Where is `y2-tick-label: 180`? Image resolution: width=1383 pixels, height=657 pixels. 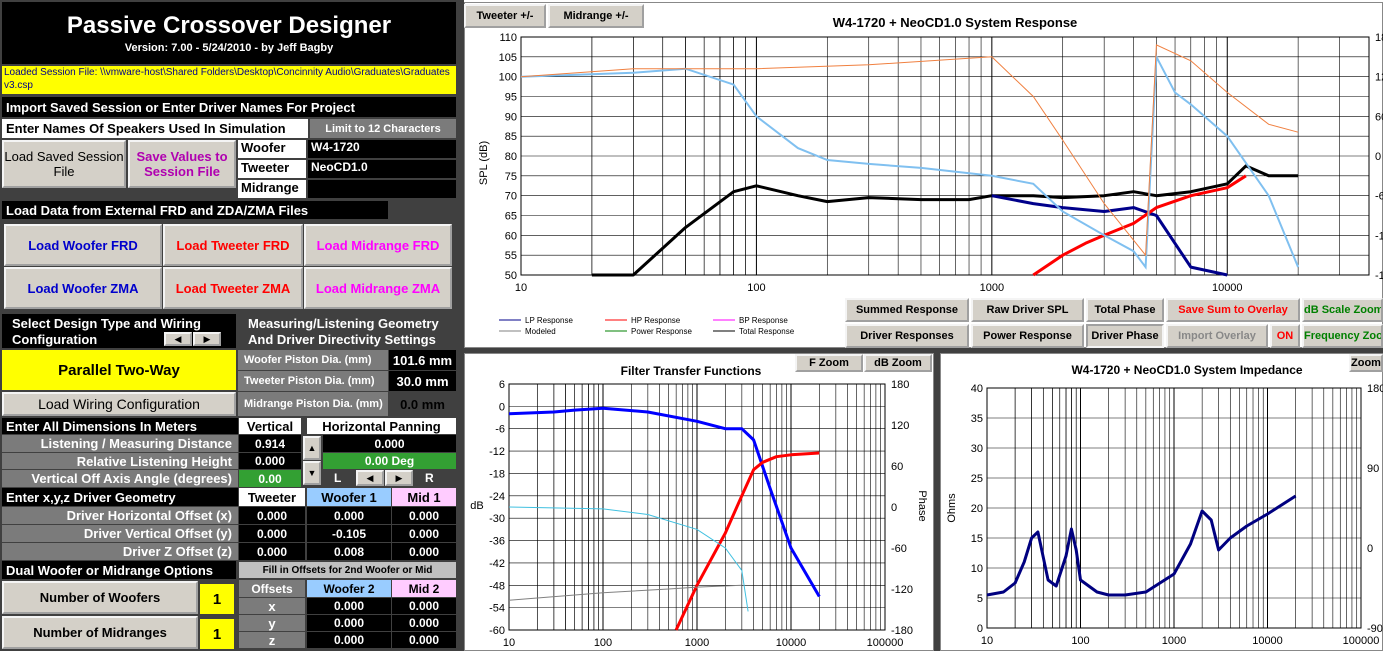
y2-tick-label: 180 is located at coordinates (1375, 389).